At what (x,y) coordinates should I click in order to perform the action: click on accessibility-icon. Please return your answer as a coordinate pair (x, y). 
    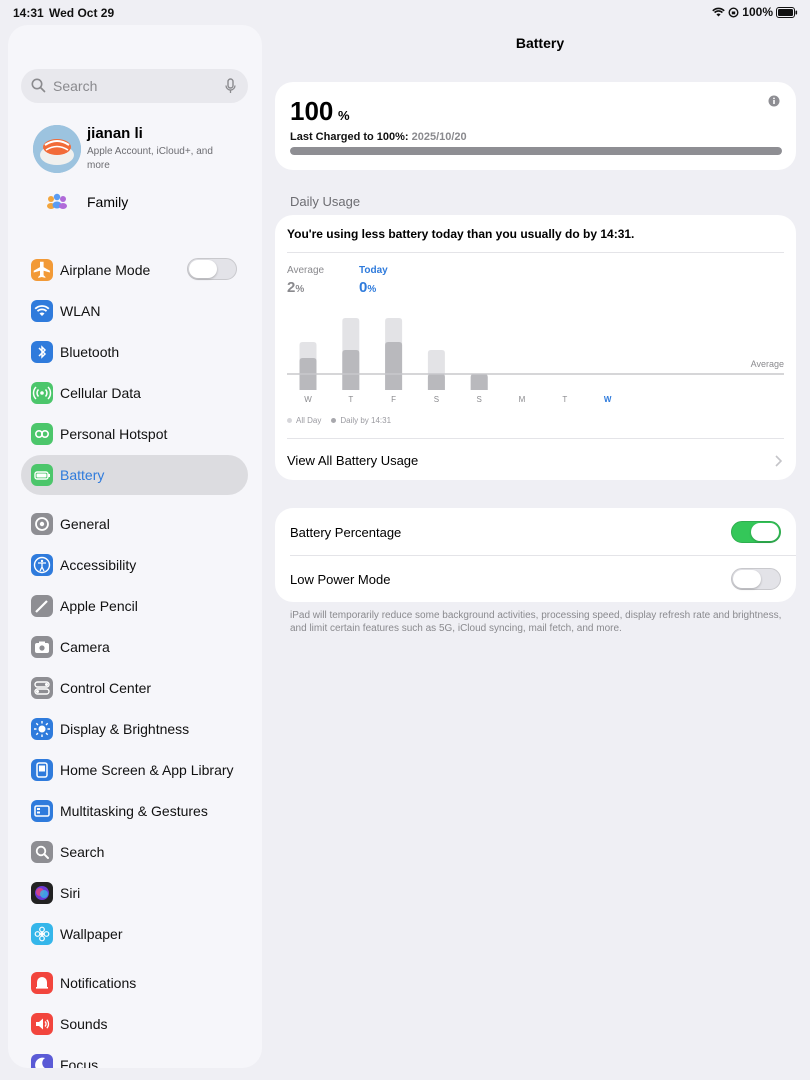
    Looking at the image, I should click on (42, 565).